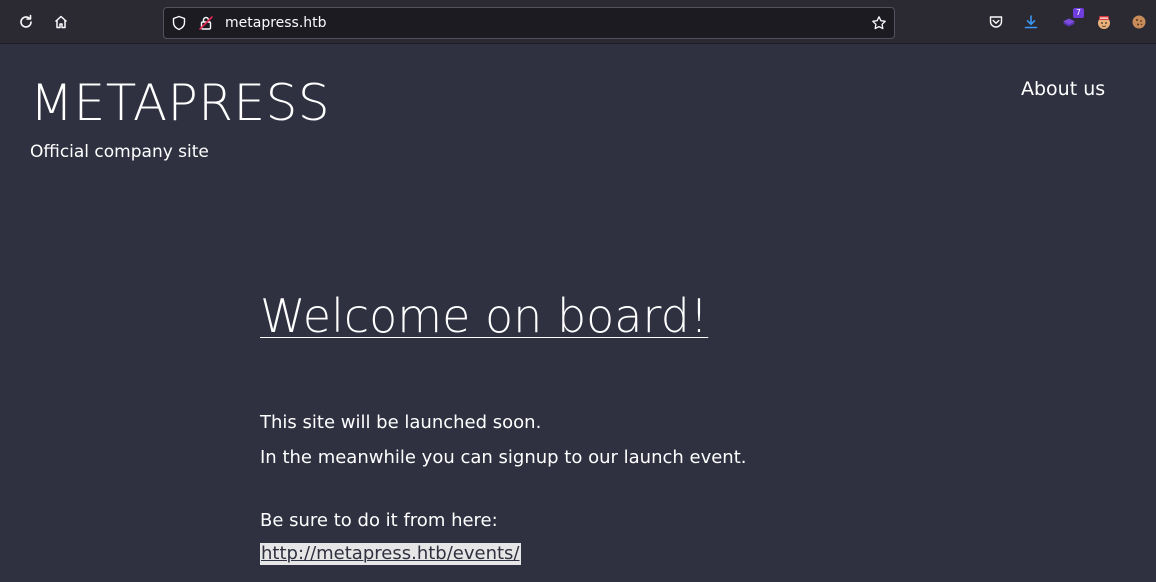 Image resolution: width=1156 pixels, height=582 pixels. I want to click on tracking-protection-button, so click(179, 23).